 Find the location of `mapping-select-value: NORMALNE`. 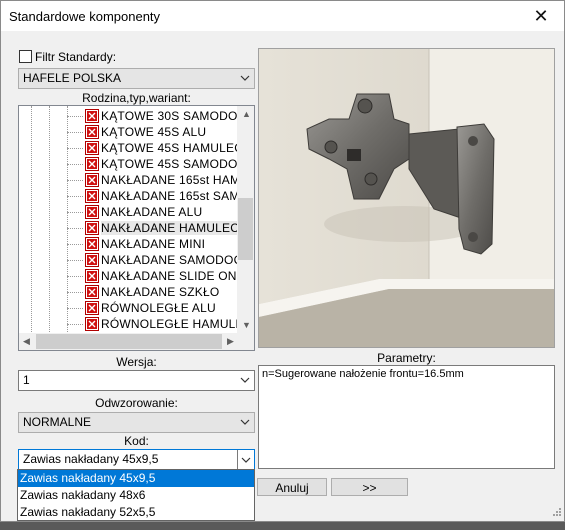

mapping-select-value: NORMALNE is located at coordinates (57, 422).